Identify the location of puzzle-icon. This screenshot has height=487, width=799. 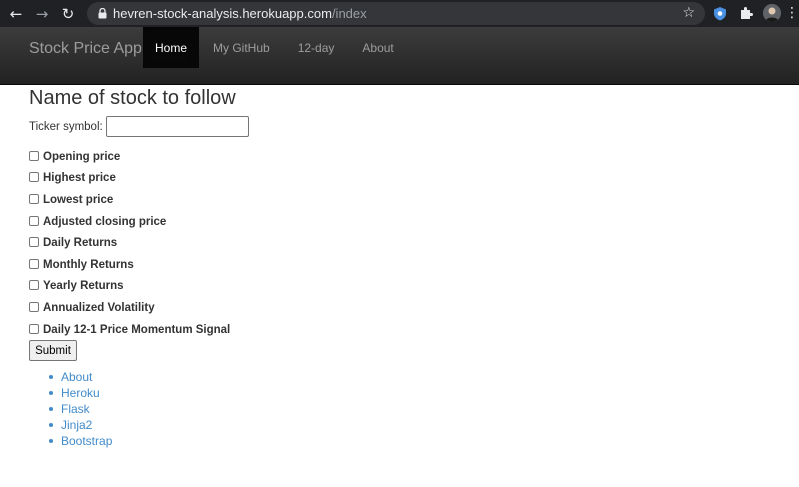
(746, 13).